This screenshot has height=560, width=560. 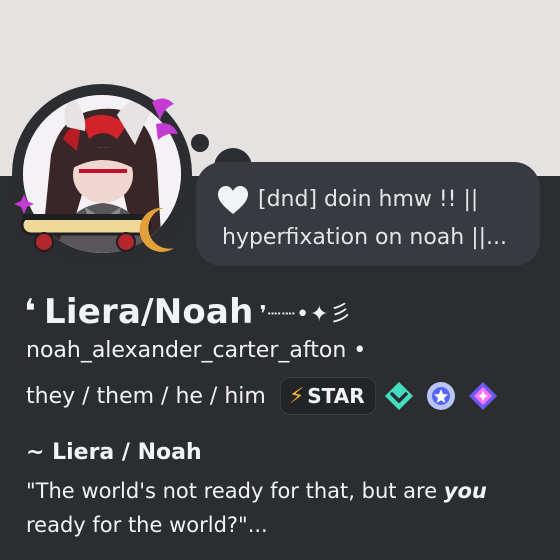 I want to click on status-text-line1: [dnd] doin hmw !! ||, so click(x=368, y=199).